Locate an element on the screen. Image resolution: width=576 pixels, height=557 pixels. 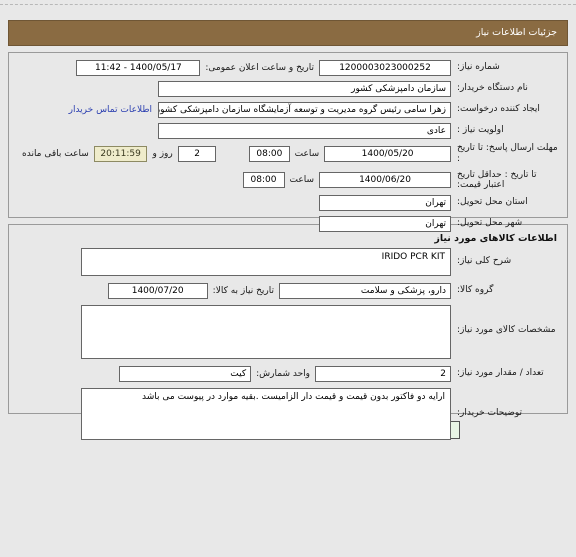
priority-value: عادی is located at coordinates (304, 130).